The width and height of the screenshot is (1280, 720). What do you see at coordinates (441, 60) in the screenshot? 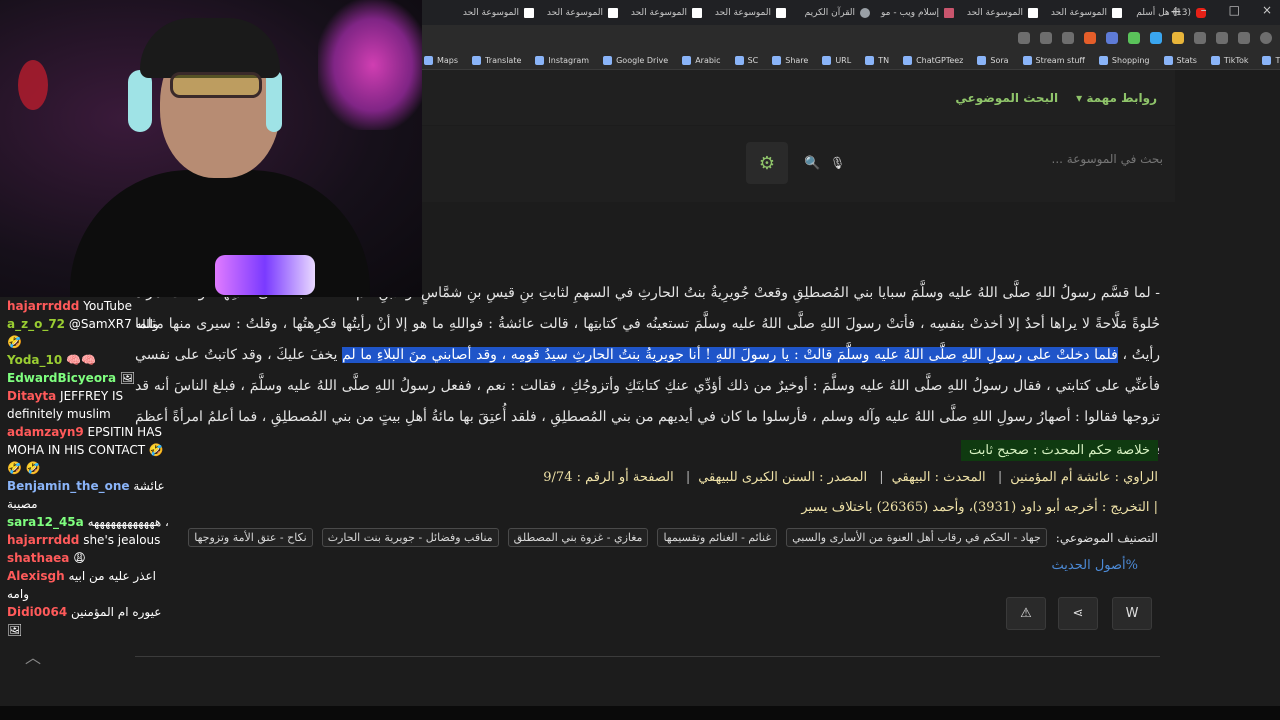
I see `bookmark-item: Maps` at bounding box center [441, 60].